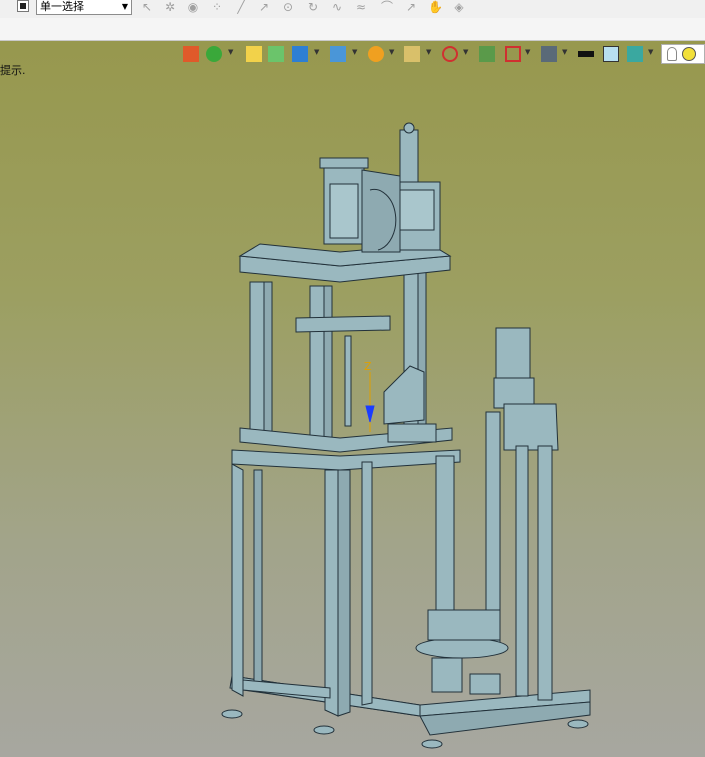 Image resolution: width=705 pixels, height=757 pixels. Describe the element at coordinates (13, 70) in the screenshot. I see `hint-text: 提示.` at that location.